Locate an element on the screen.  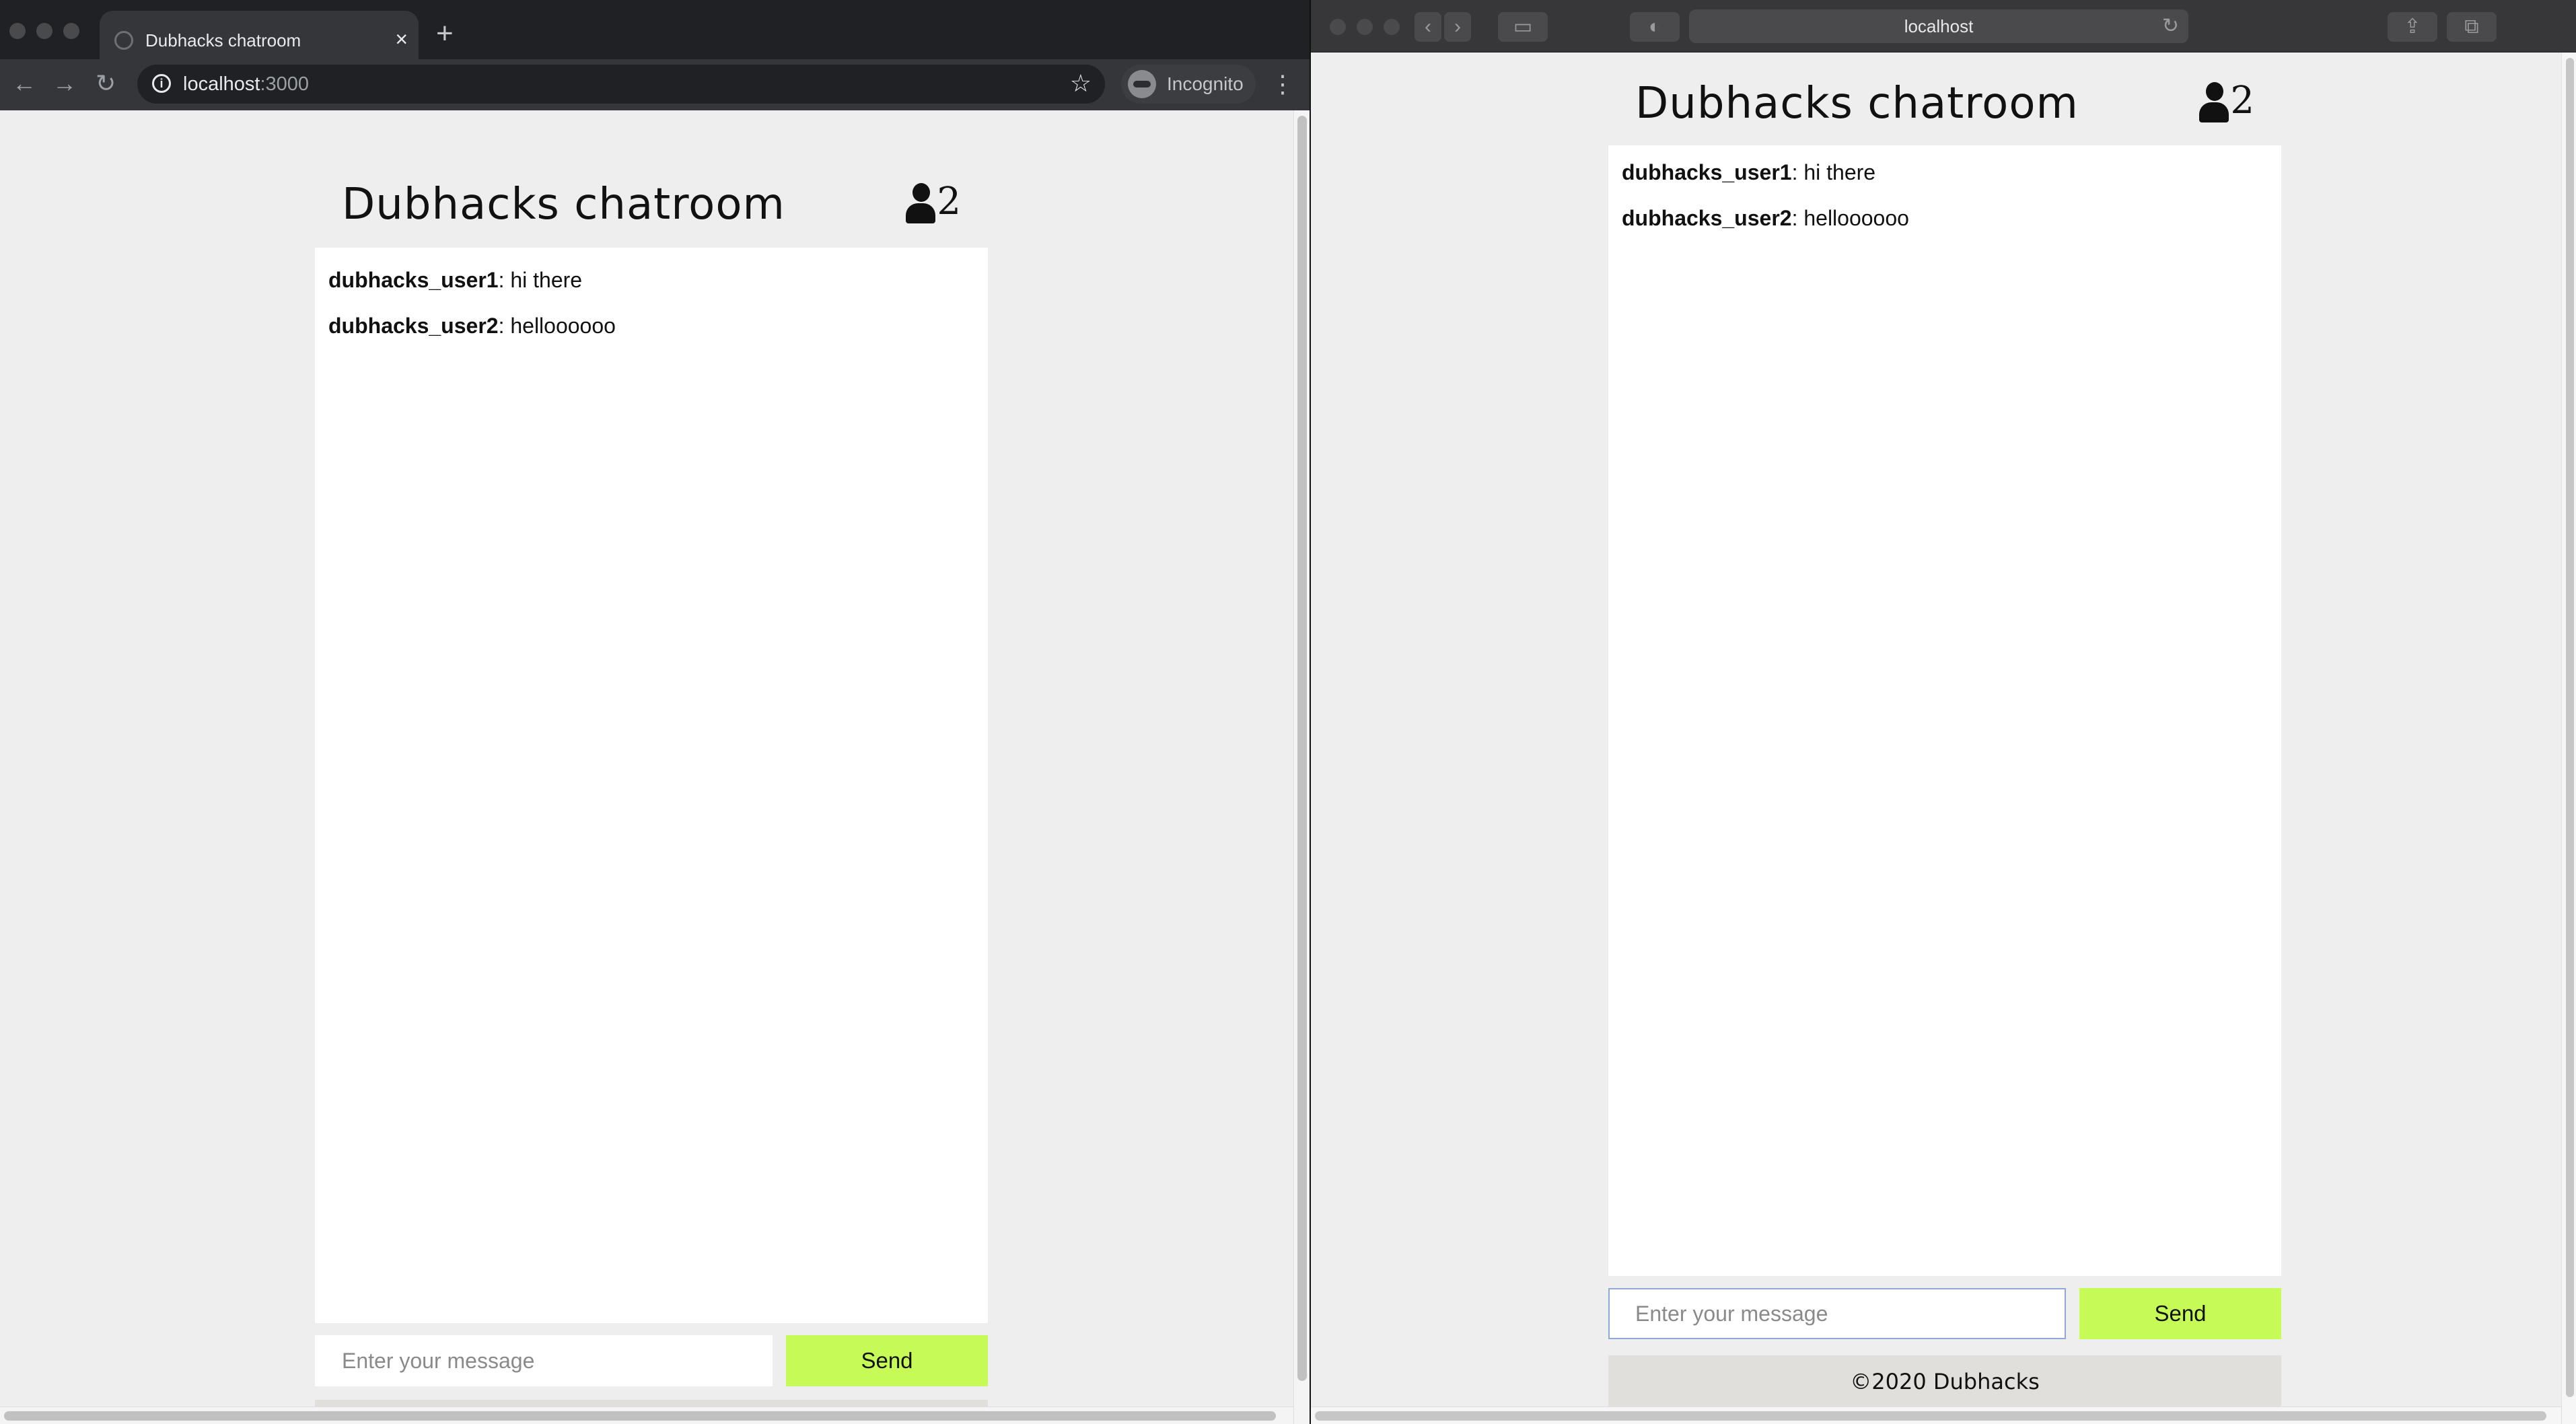
safari-address-bar: localhost ↻ is located at coordinates (1938, 26).